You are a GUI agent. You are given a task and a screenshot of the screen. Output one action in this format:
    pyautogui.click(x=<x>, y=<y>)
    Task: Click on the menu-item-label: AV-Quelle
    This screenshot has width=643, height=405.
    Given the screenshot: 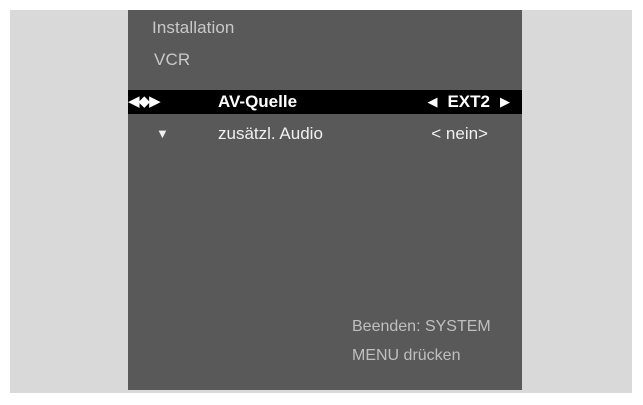 What is the action you would take?
    pyautogui.click(x=258, y=101)
    